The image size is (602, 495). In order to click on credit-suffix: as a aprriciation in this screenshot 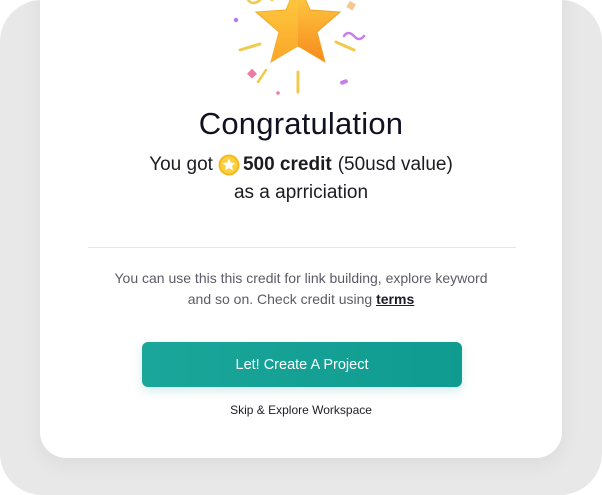, I will do `click(301, 192)`.